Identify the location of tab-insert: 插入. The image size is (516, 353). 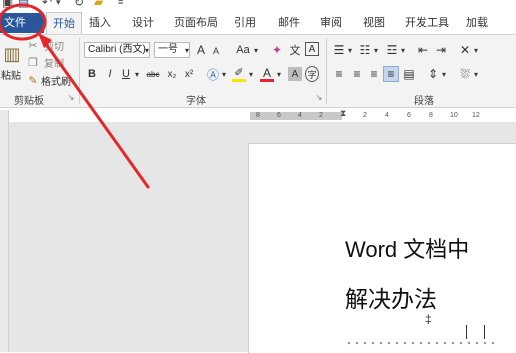
(100, 23).